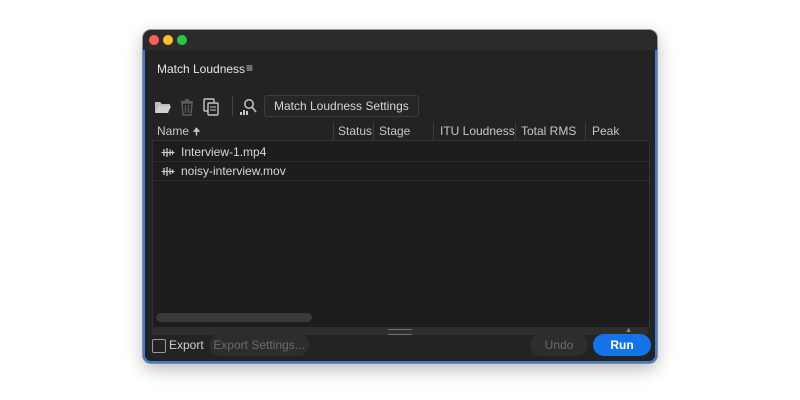 The width and height of the screenshot is (800, 400). I want to click on undo-button: Undo, so click(559, 345).